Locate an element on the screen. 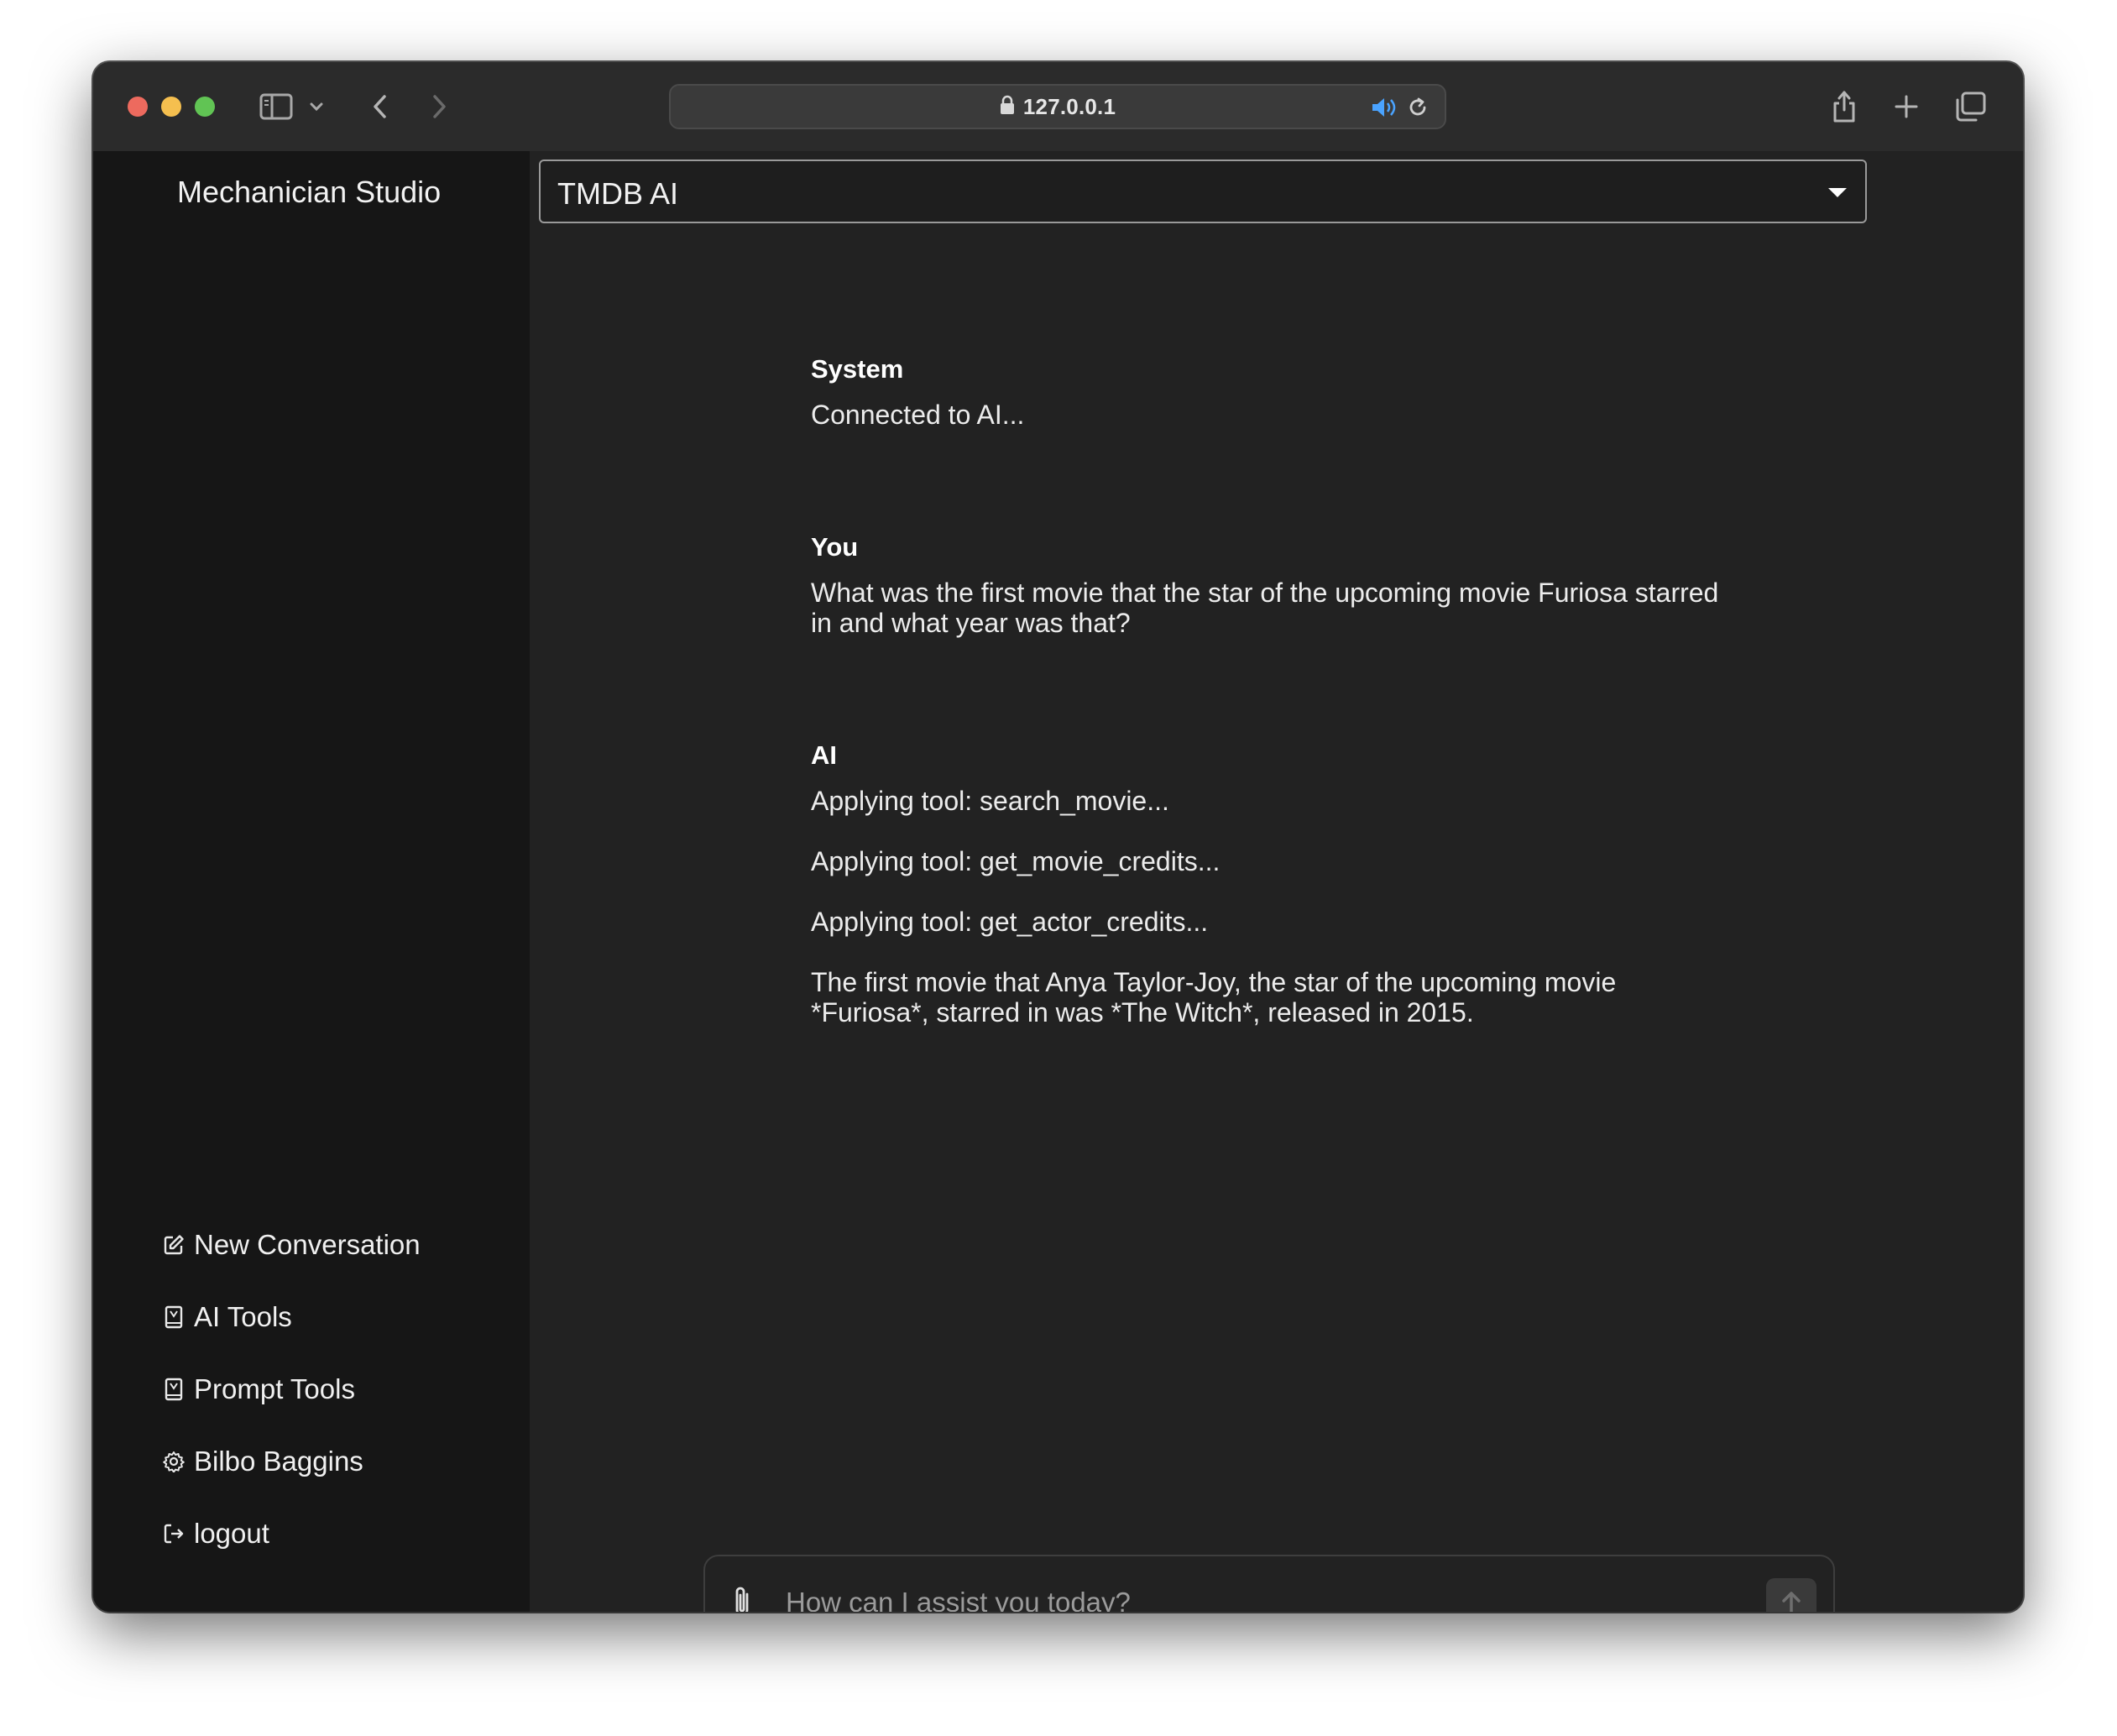  lock-icon is located at coordinates (1007, 107).